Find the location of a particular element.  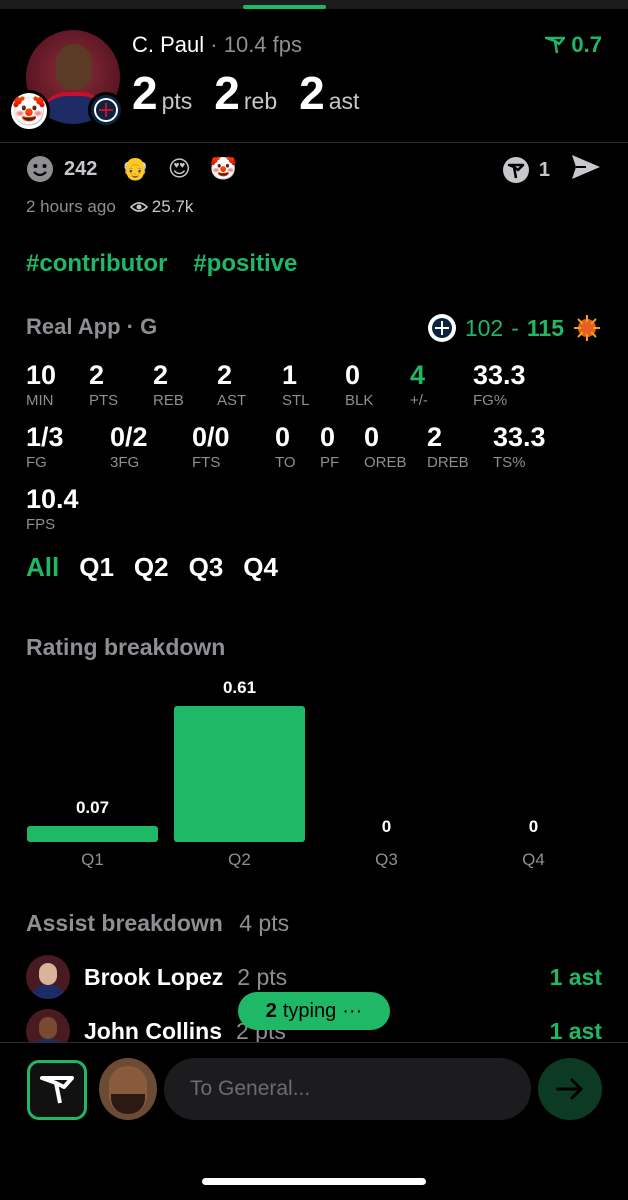

assist-breakdown-header: Assist breakdown 4 pts is located at coordinates (157, 923).